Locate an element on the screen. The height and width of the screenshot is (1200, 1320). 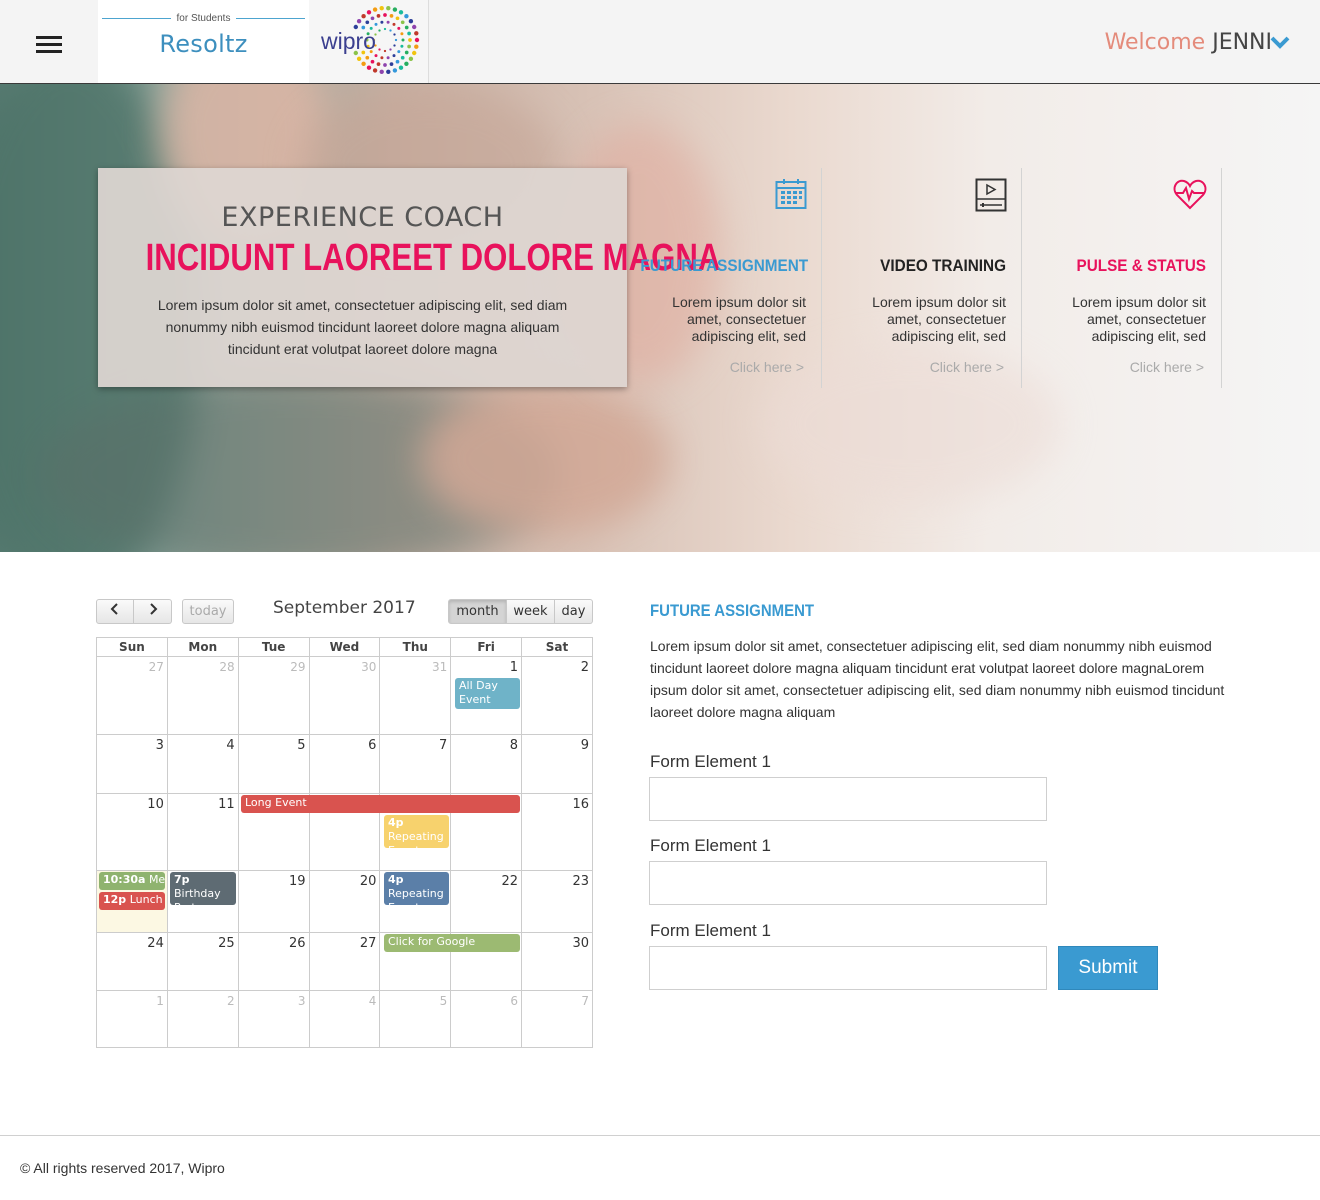
day-number: 22 is located at coordinates (510, 881).